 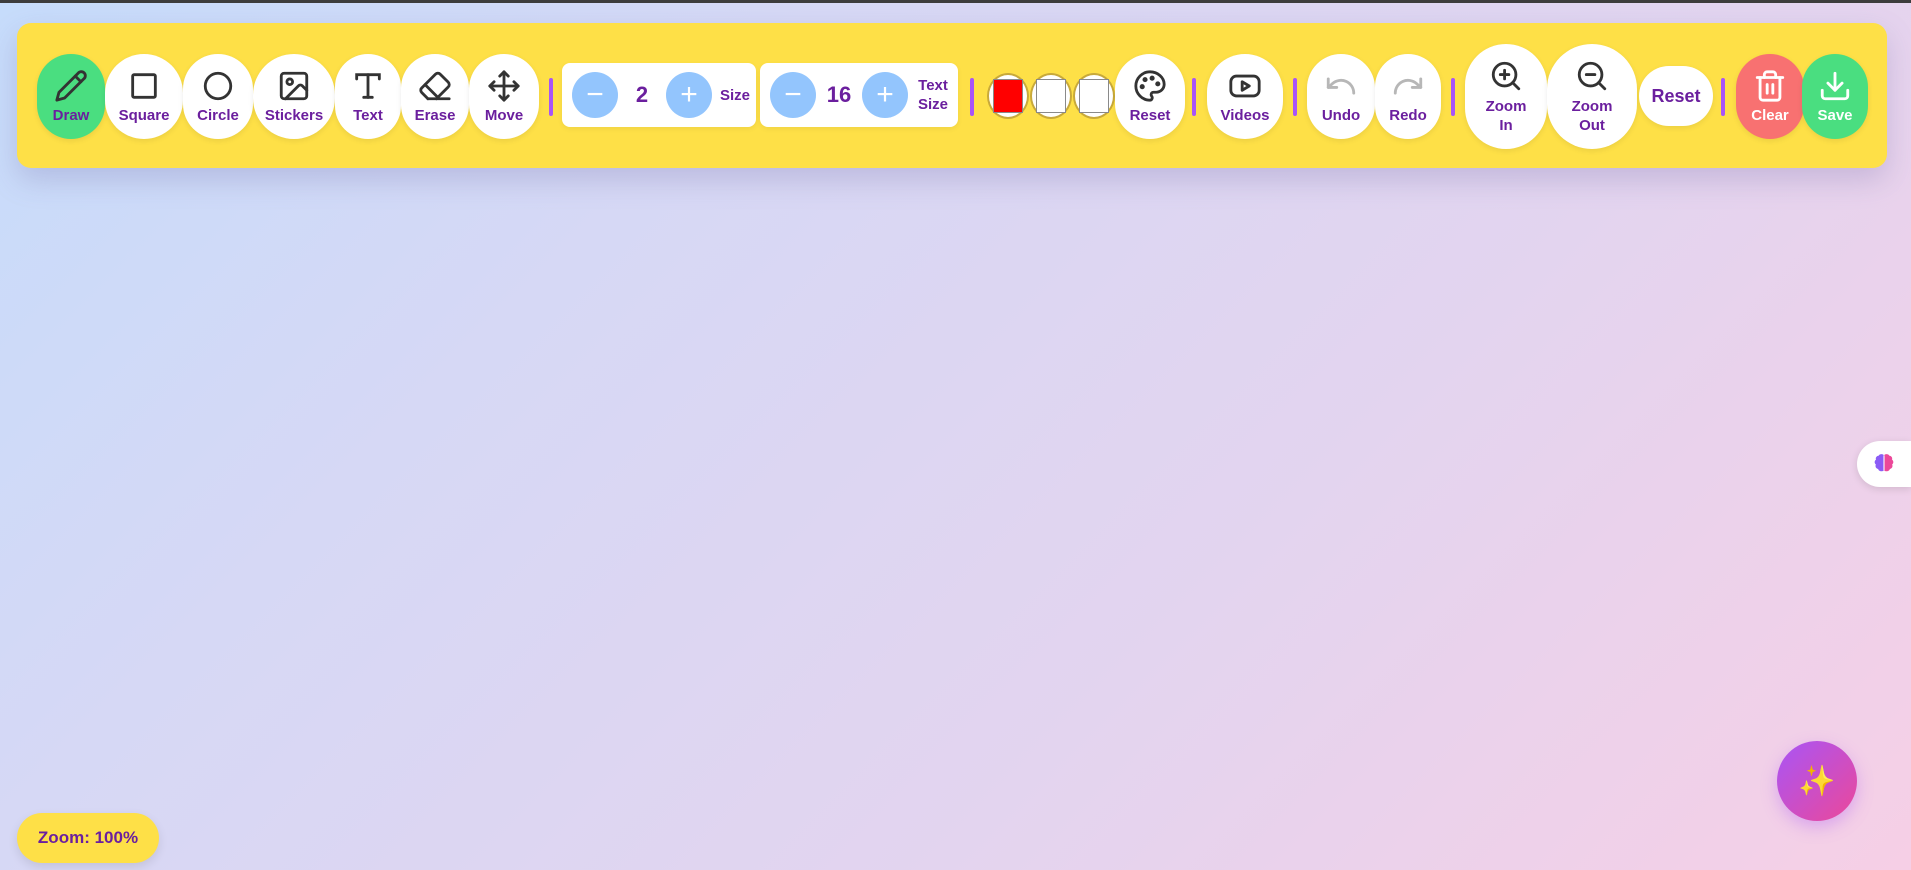 I want to click on save-button: Save, so click(x=1835, y=96).